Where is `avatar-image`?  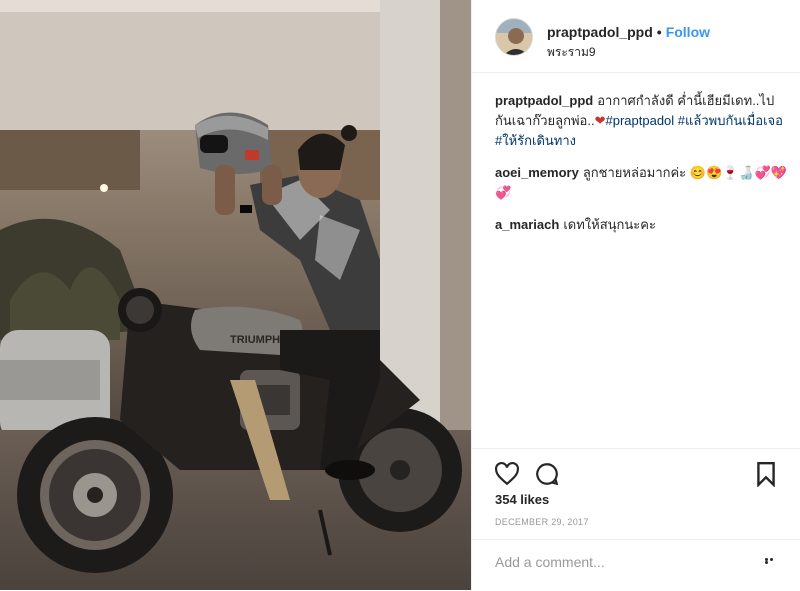 avatar-image is located at coordinates (514, 37).